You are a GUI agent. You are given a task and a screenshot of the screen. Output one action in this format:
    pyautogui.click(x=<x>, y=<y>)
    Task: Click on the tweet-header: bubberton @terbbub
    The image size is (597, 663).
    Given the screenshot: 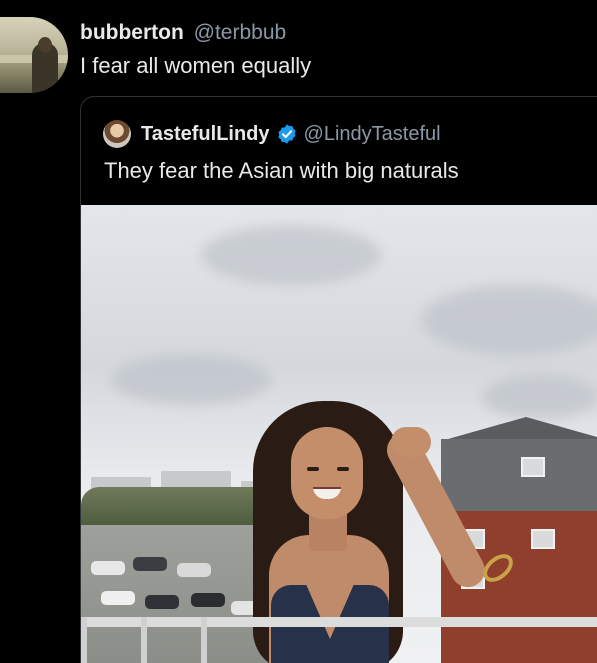 What is the action you would take?
    pyautogui.click(x=183, y=33)
    